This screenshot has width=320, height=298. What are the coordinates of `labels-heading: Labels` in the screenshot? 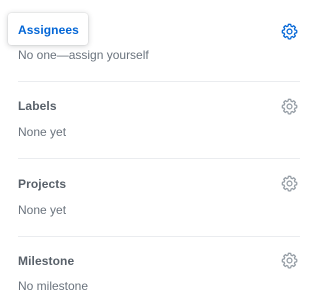 It's located at (37, 106).